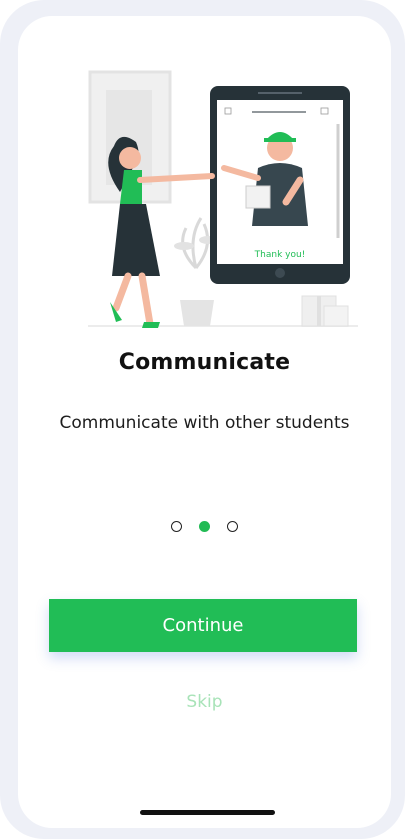 The height and width of the screenshot is (839, 405). I want to click on onboarding-subtitle: Communicate with other students, so click(204, 423).